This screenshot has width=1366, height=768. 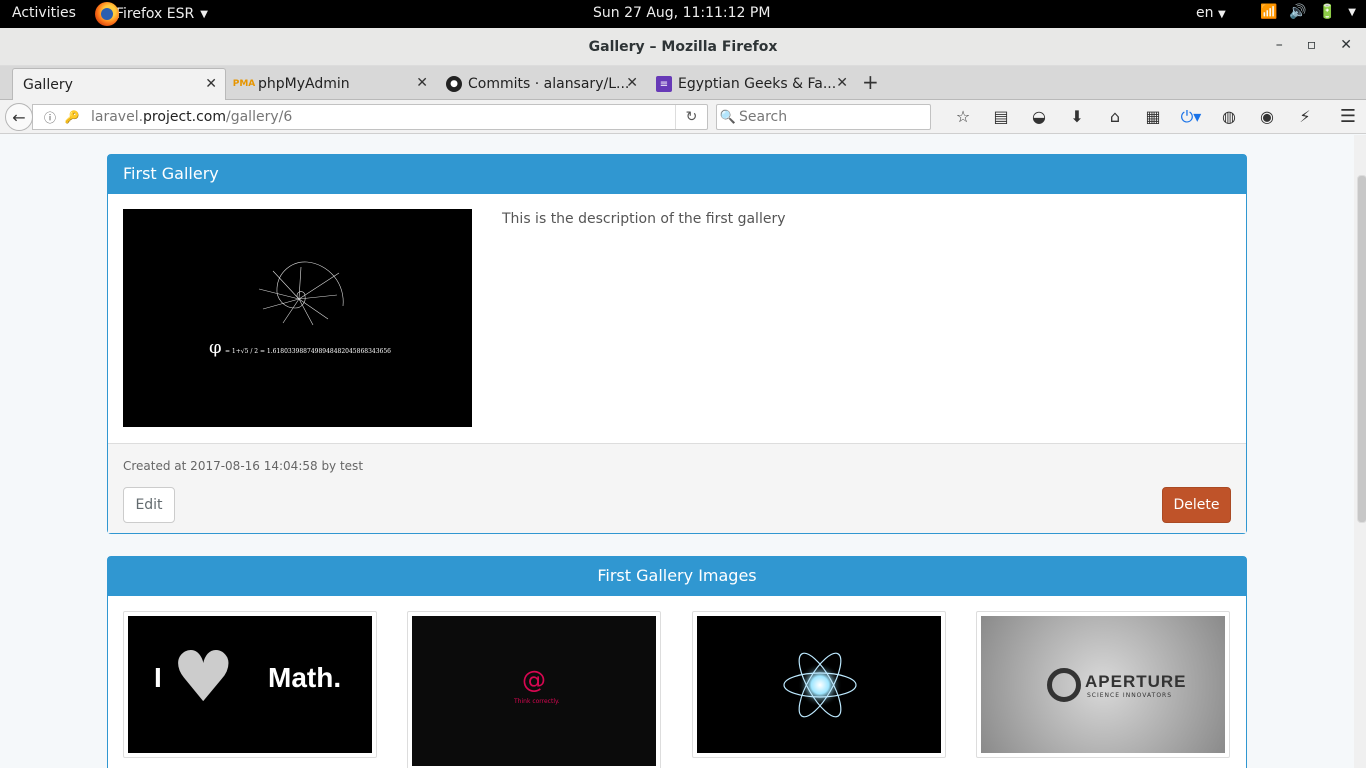 I want to click on bookmark-star-icon: ☆, so click(x=963, y=117).